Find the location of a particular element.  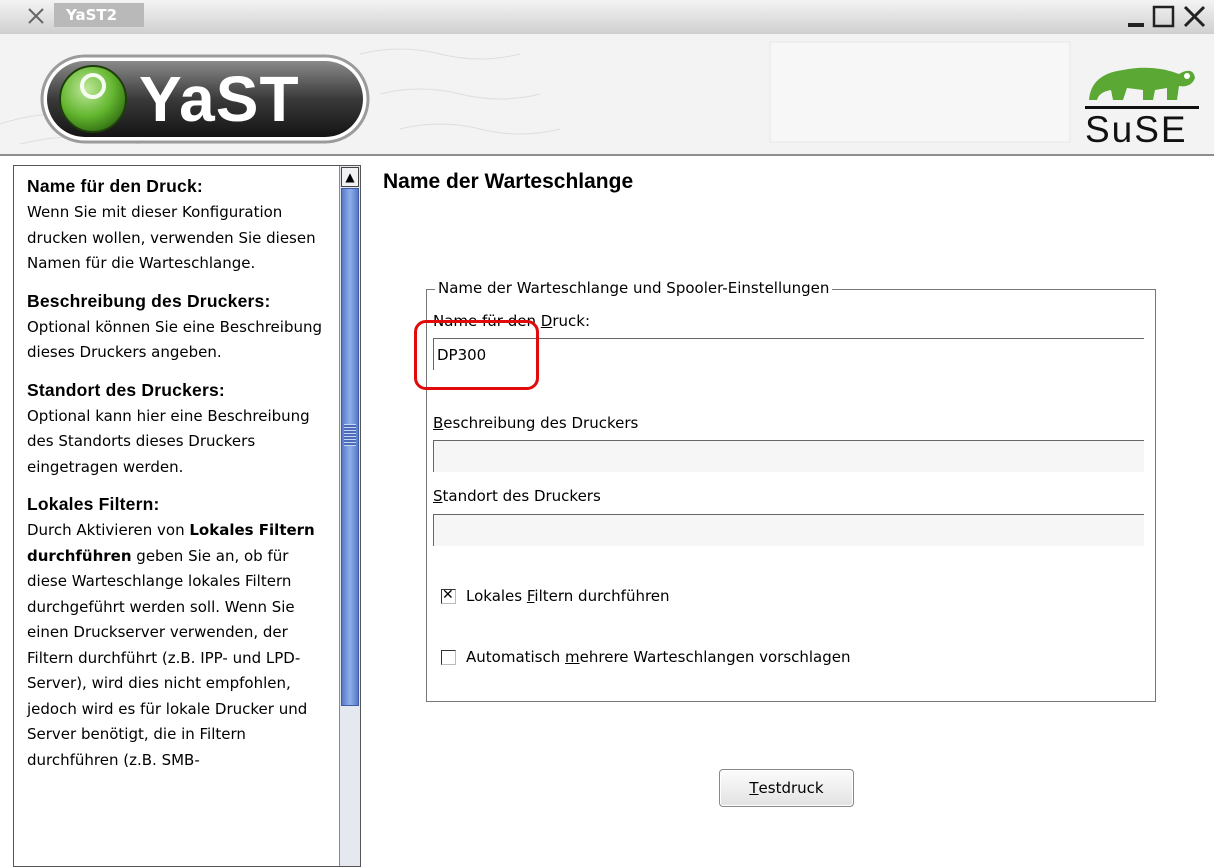

help-heading-location: Standort des Druckers: is located at coordinates (126, 389).